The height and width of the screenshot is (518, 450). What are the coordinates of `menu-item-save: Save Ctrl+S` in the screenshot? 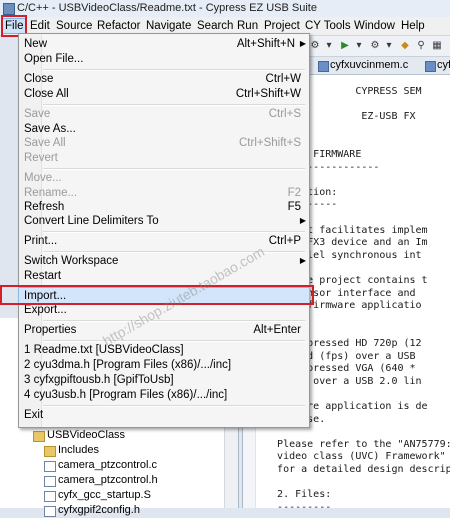 It's located at (164, 114).